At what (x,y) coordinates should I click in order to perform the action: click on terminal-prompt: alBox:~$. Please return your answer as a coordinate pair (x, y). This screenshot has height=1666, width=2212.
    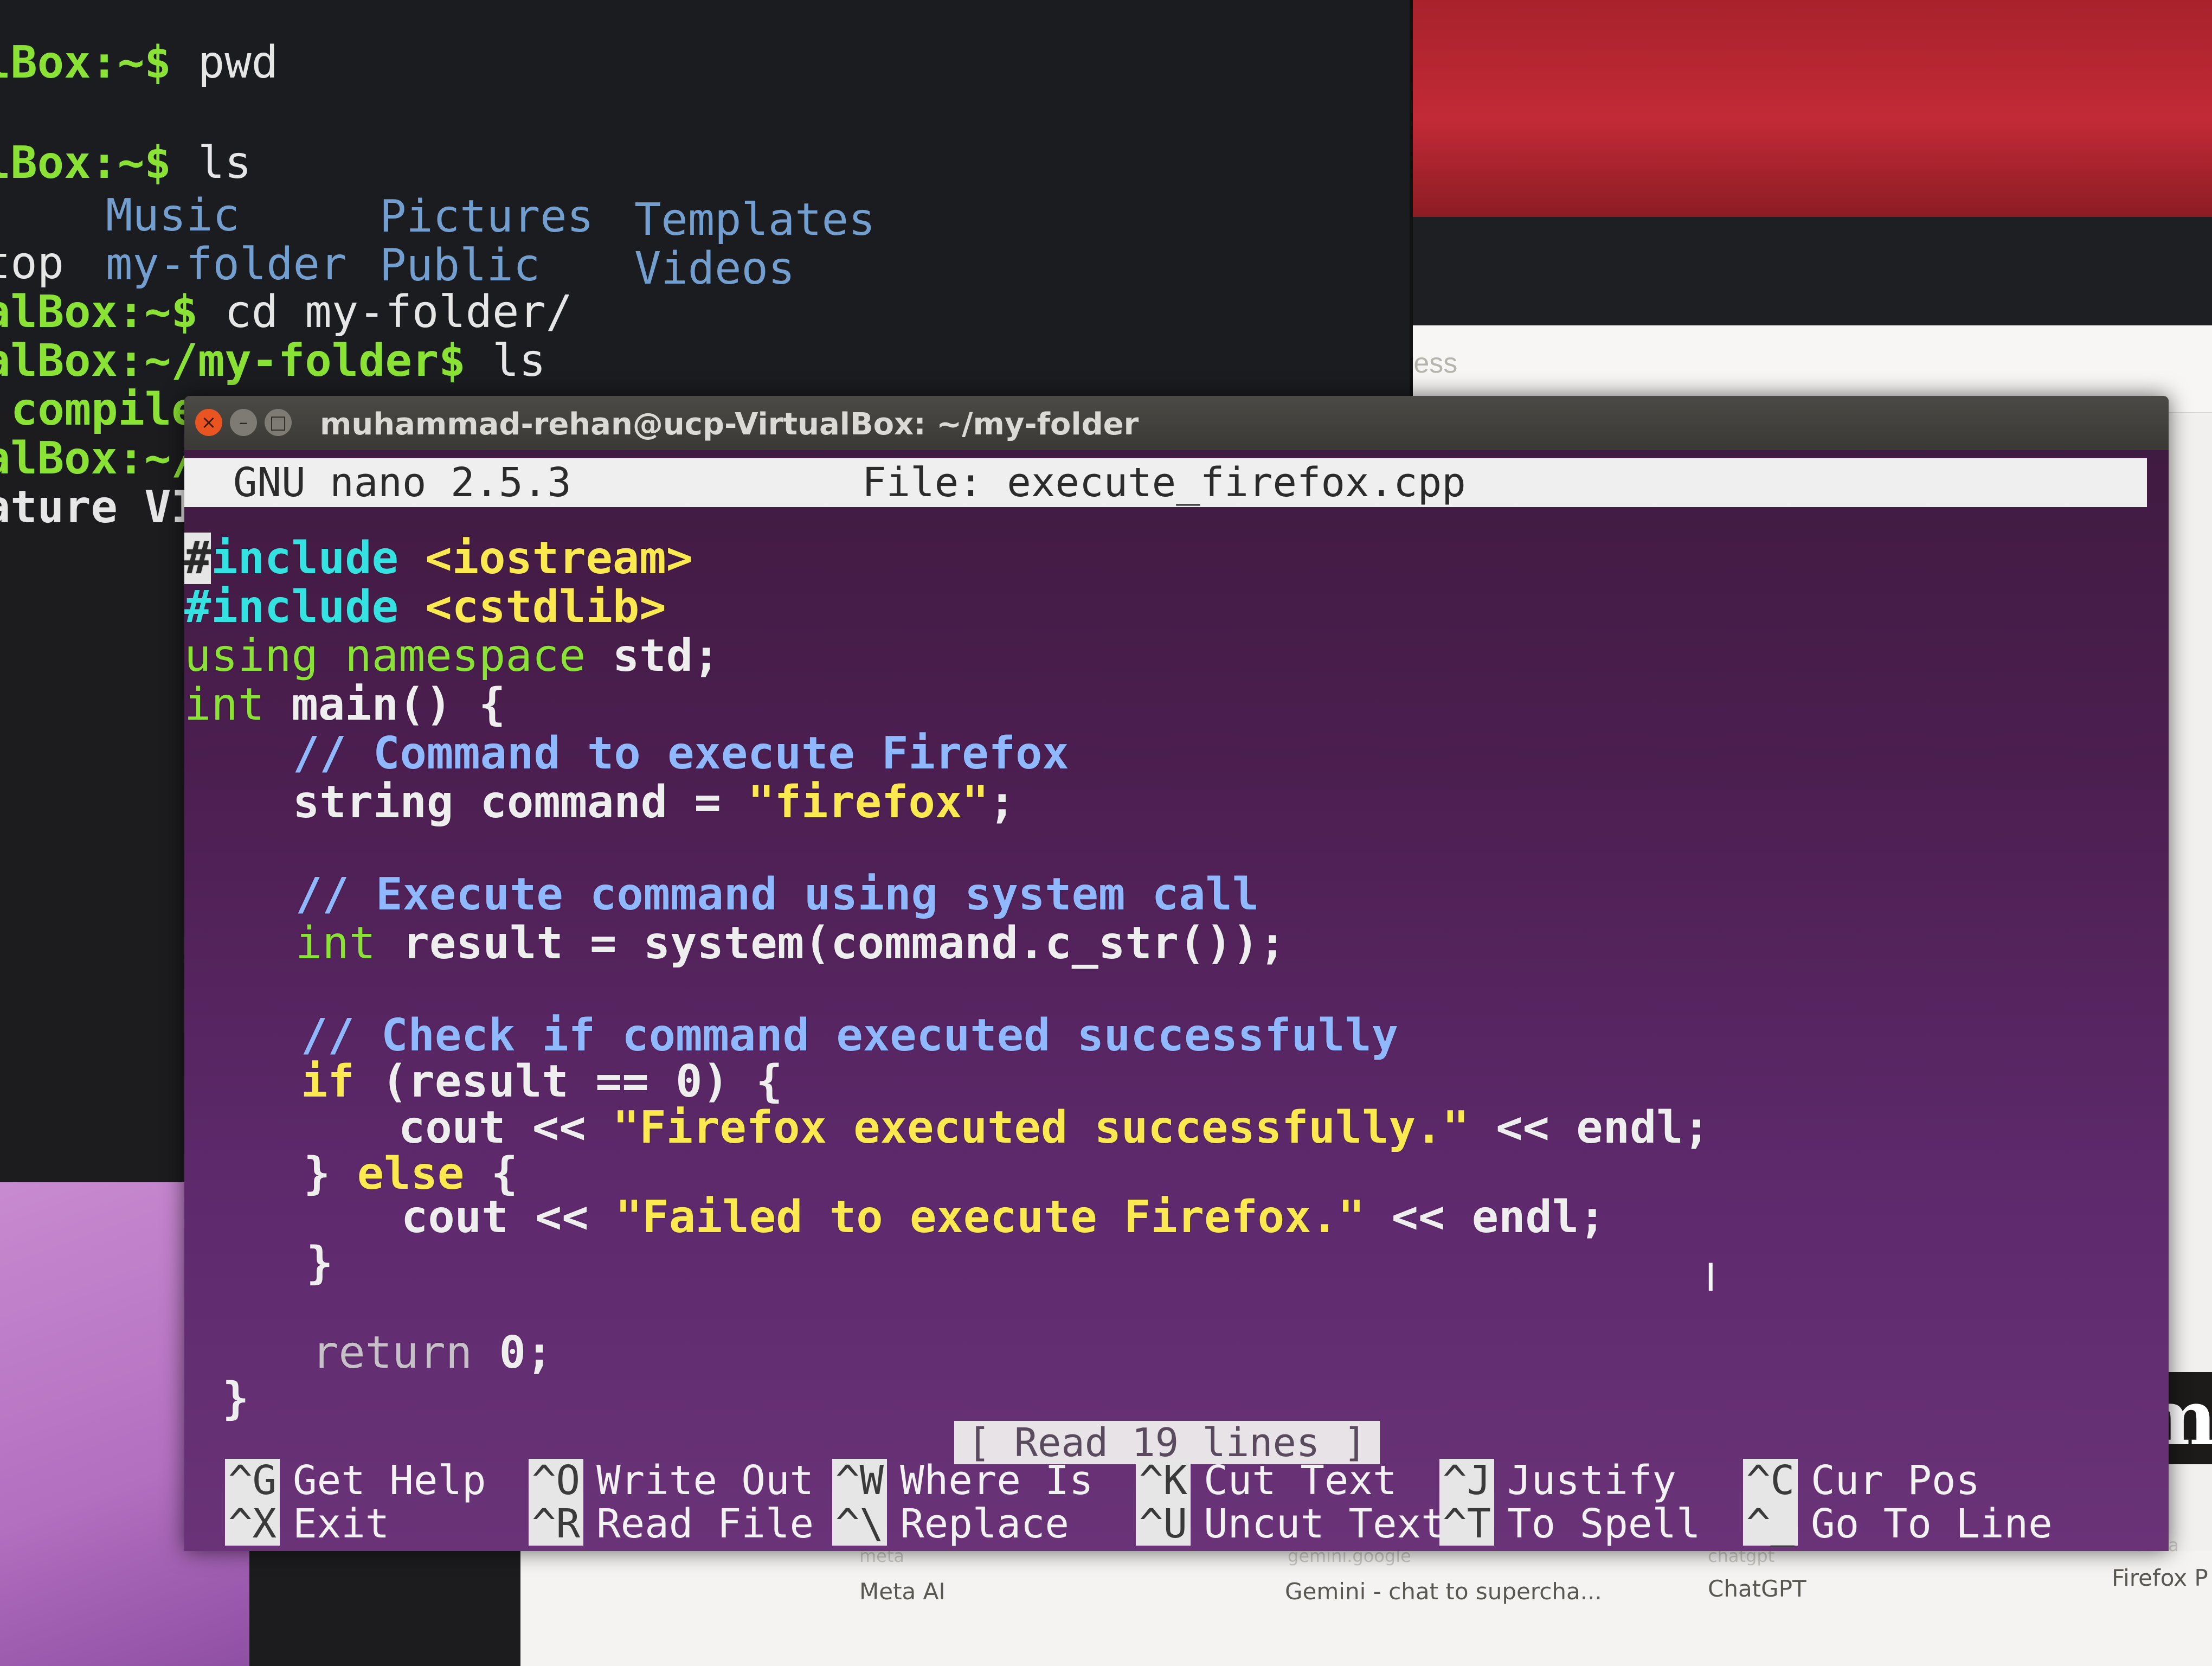
    Looking at the image, I should click on (99, 312).